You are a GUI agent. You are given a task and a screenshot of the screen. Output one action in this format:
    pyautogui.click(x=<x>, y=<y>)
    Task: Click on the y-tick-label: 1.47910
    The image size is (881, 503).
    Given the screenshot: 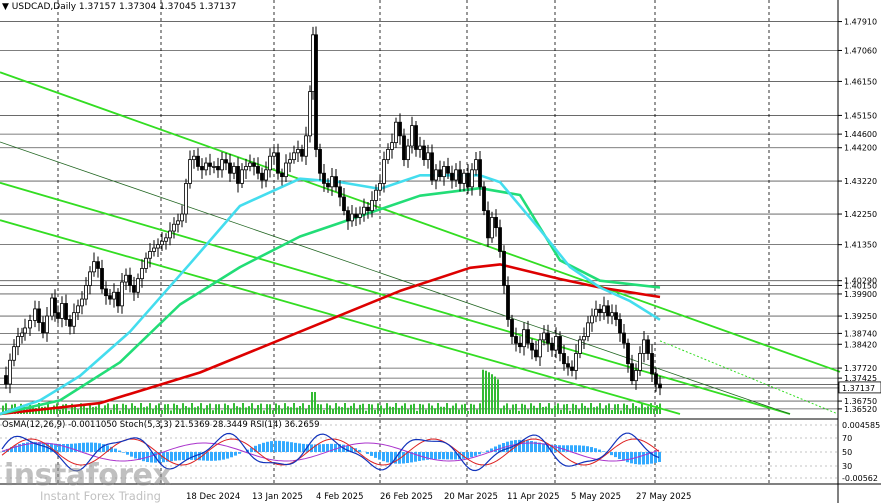 What is the action you would take?
    pyautogui.click(x=860, y=22)
    